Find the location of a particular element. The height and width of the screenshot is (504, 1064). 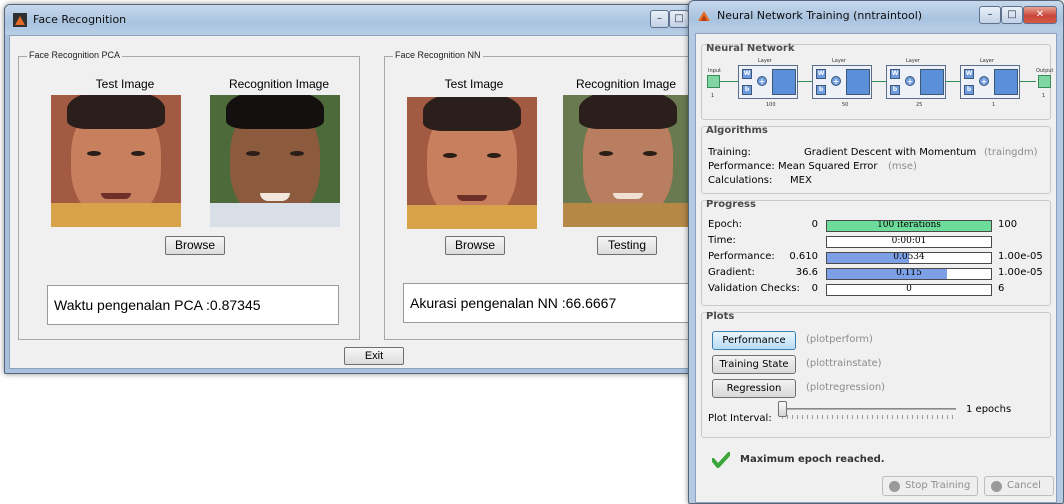

section-title: Progress is located at coordinates (731, 204).